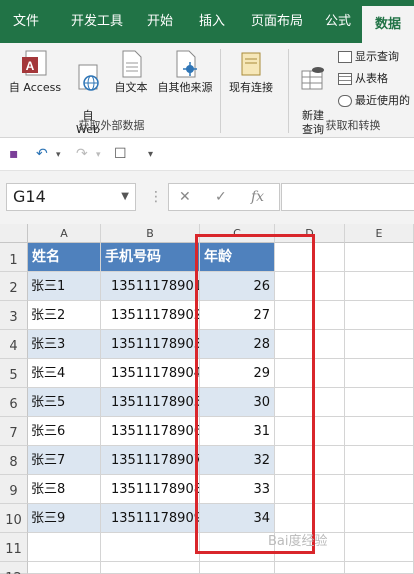 This screenshot has height=574, width=414. Describe the element at coordinates (257, 197) in the screenshot. I see `insert-function-icon: fx` at that location.